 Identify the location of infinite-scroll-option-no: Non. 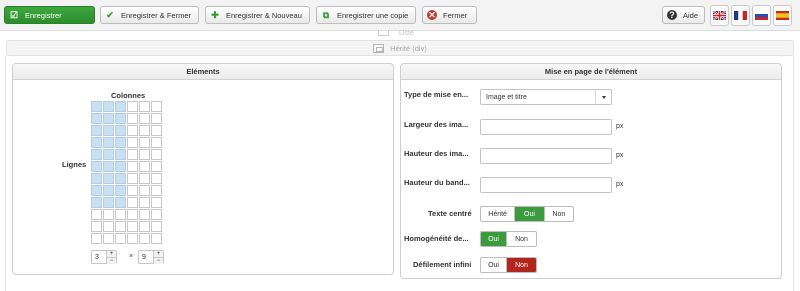
(521, 265).